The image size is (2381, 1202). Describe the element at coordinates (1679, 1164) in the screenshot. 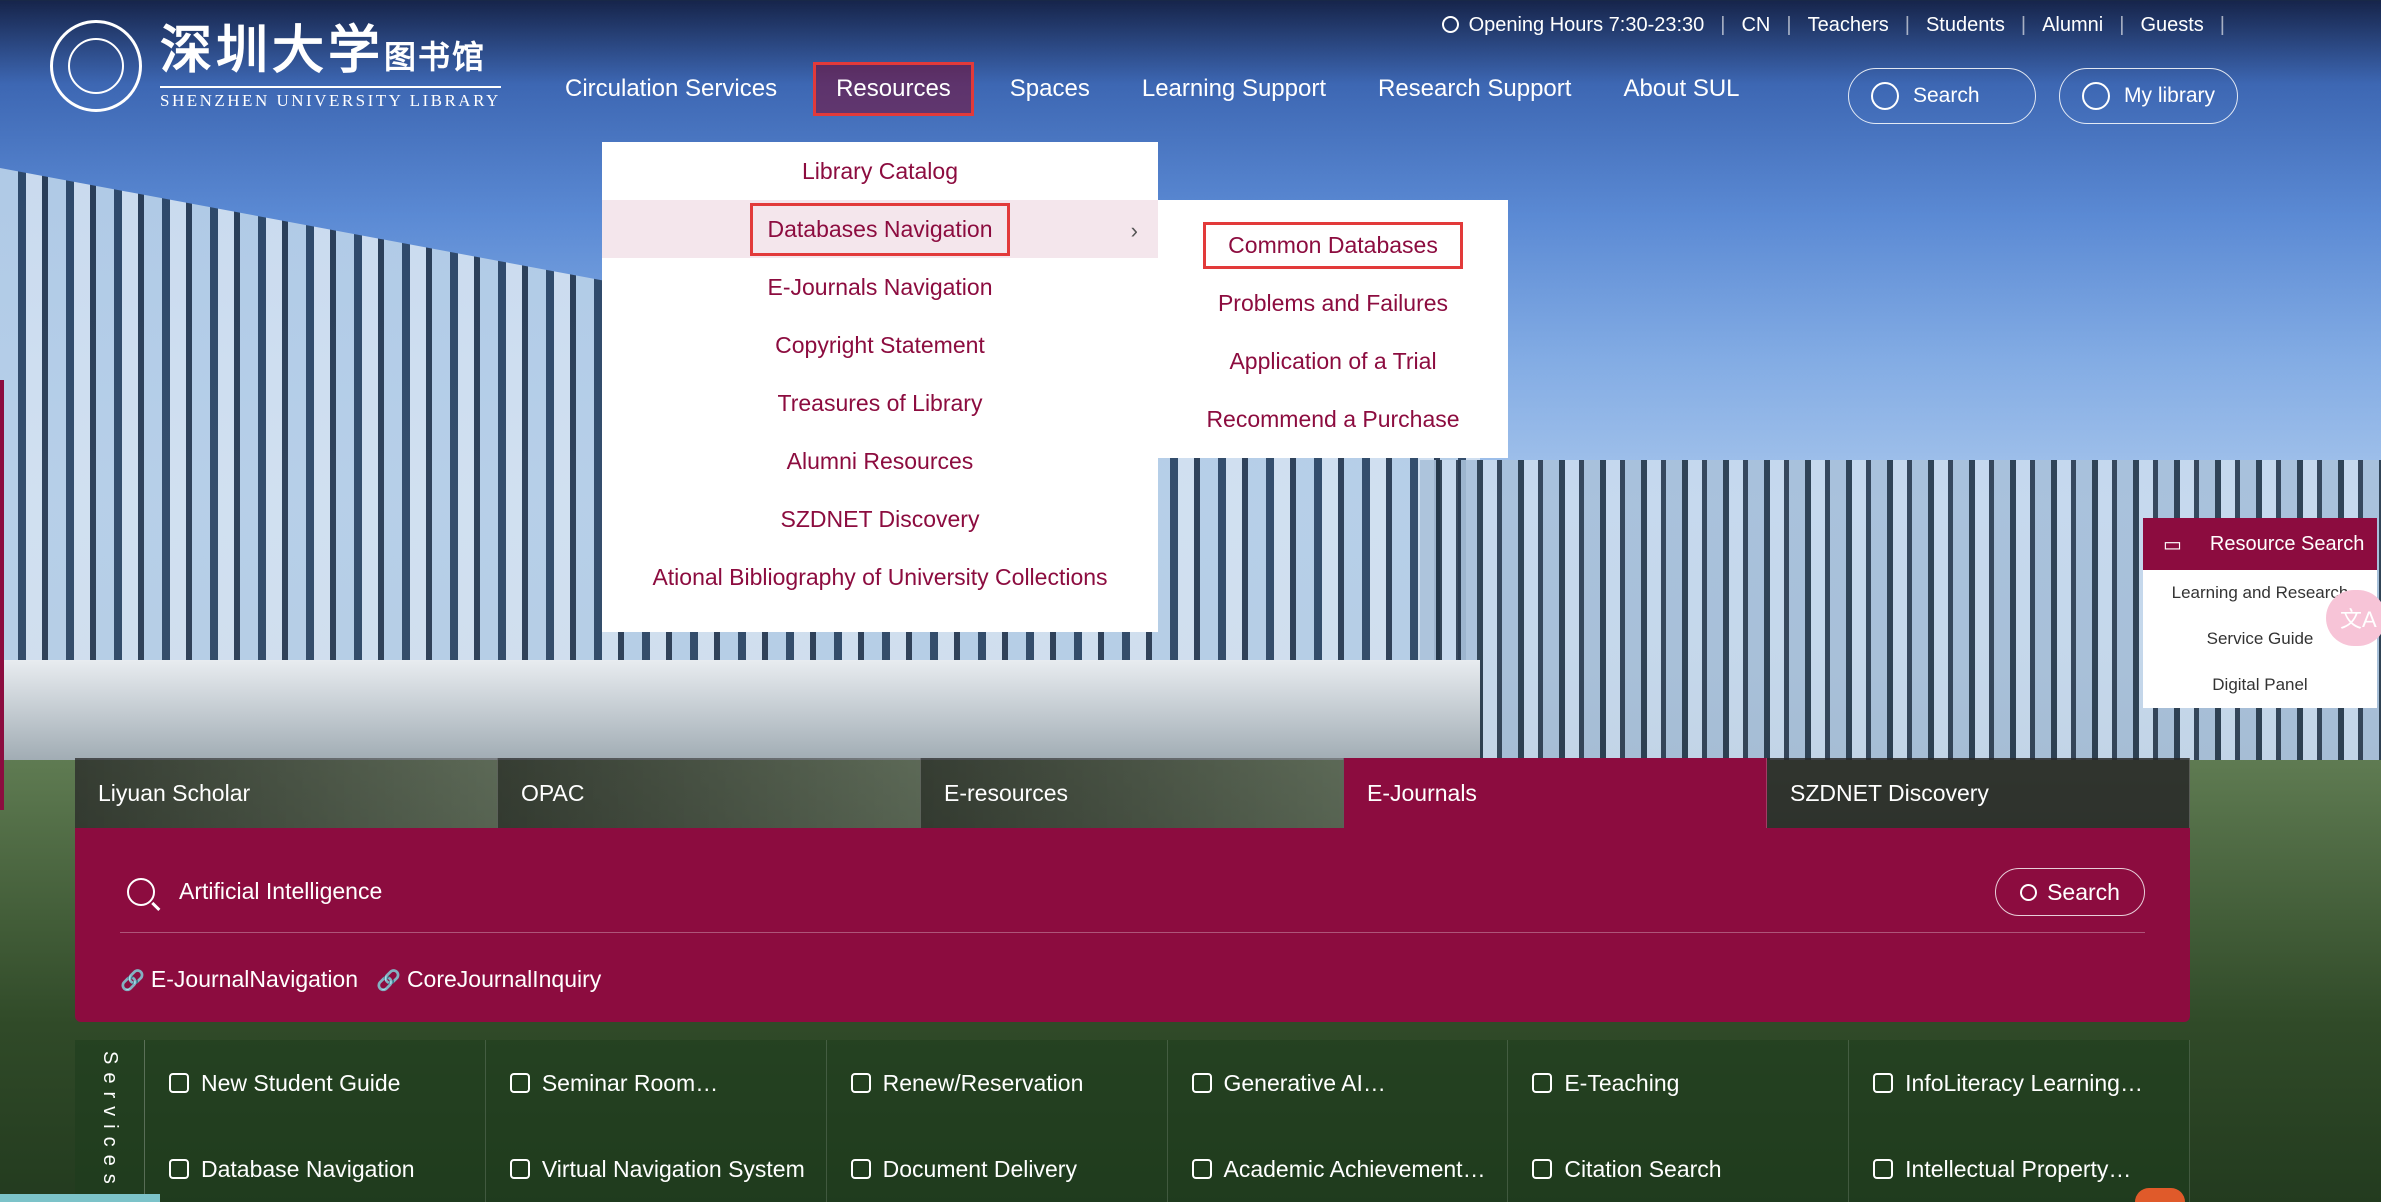

I see `svc-citation-search: Citation Search` at that location.